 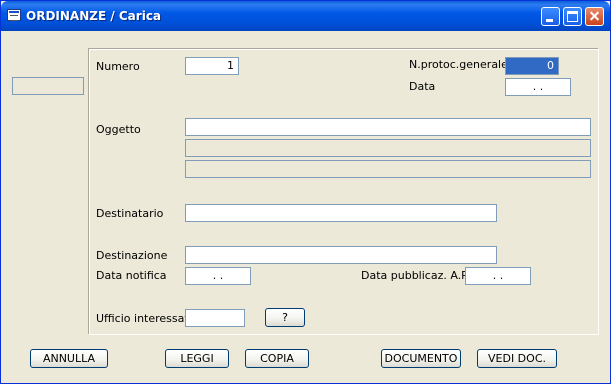 I want to click on data-pubblicaz-field: . ., so click(x=498, y=276).